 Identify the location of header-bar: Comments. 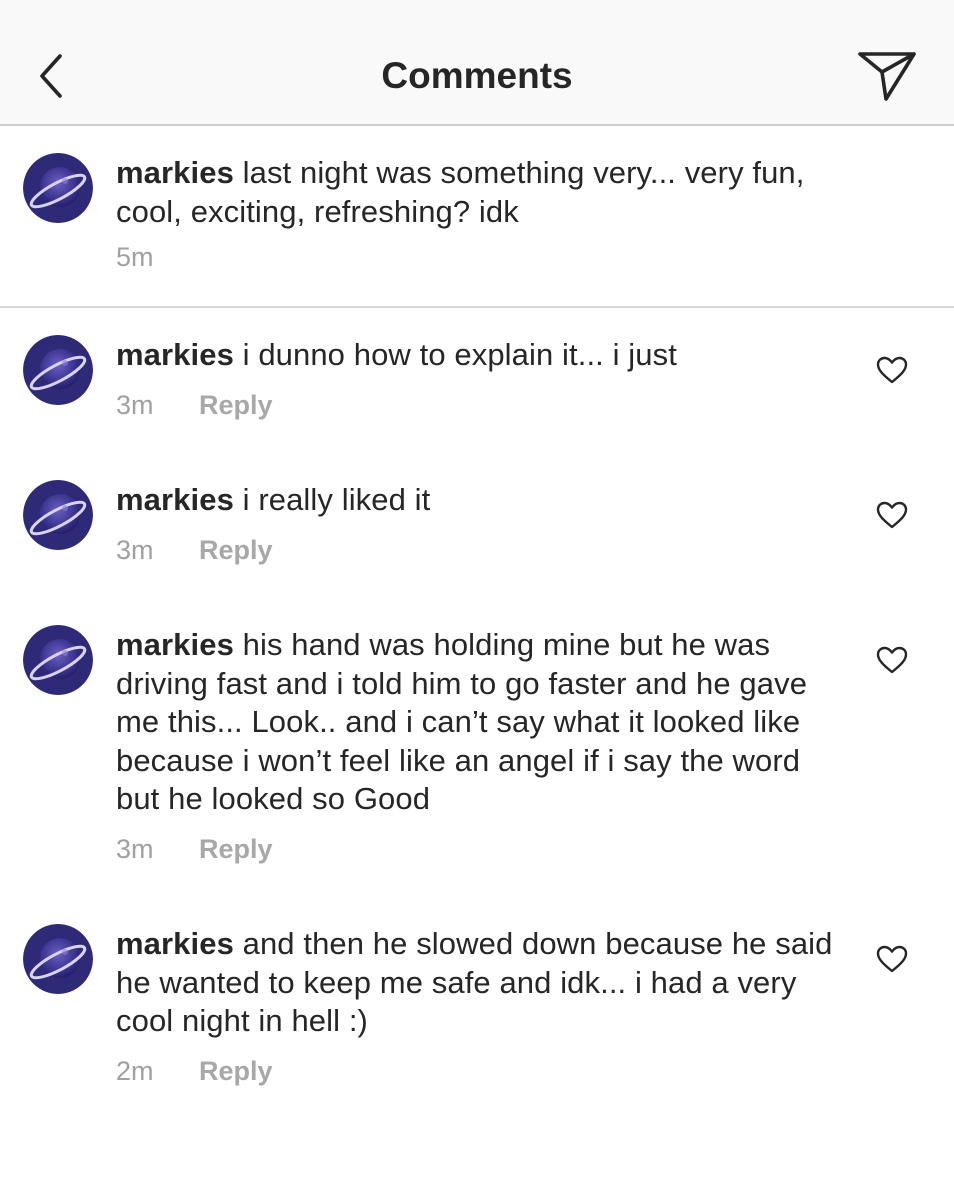
(477, 63).